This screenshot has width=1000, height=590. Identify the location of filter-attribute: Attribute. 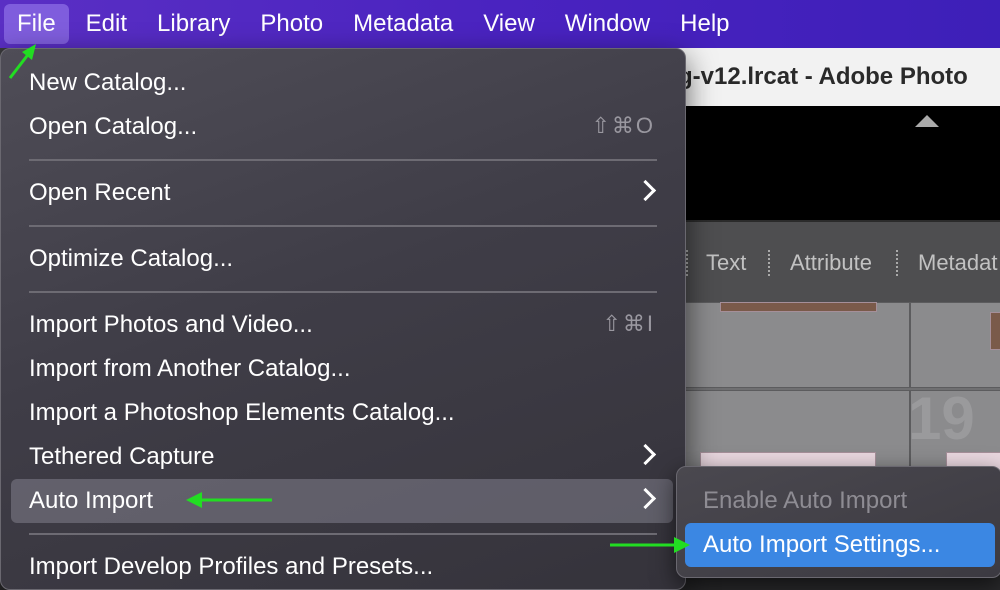
(831, 263).